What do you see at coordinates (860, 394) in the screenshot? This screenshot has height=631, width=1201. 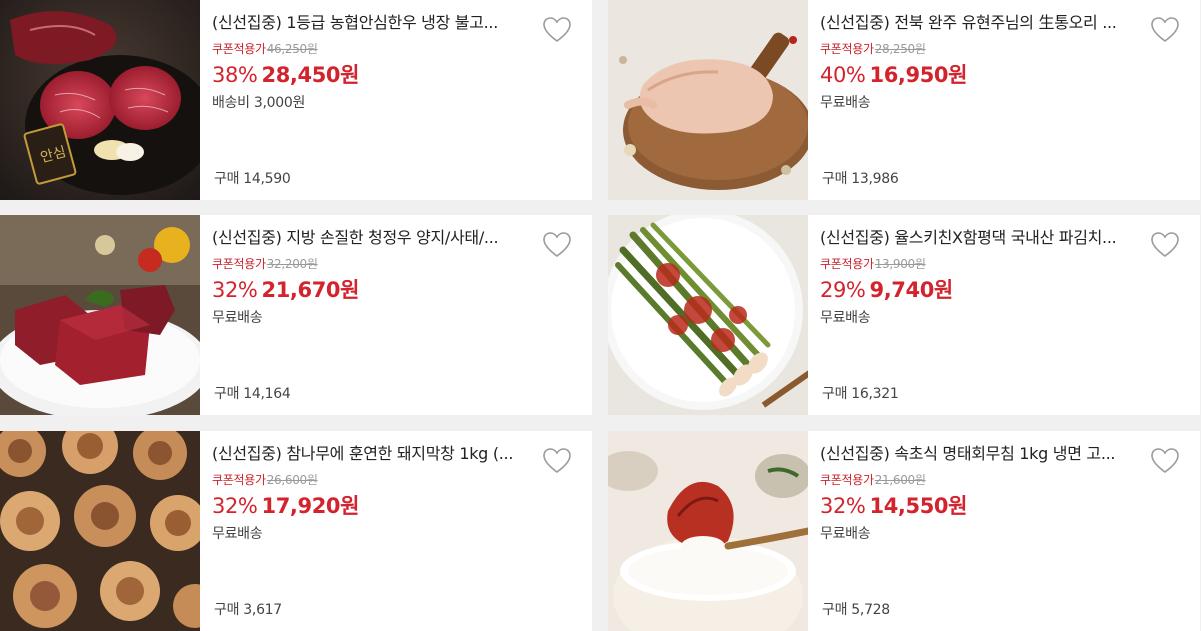 I see `sales-count: 구매 16,321` at bounding box center [860, 394].